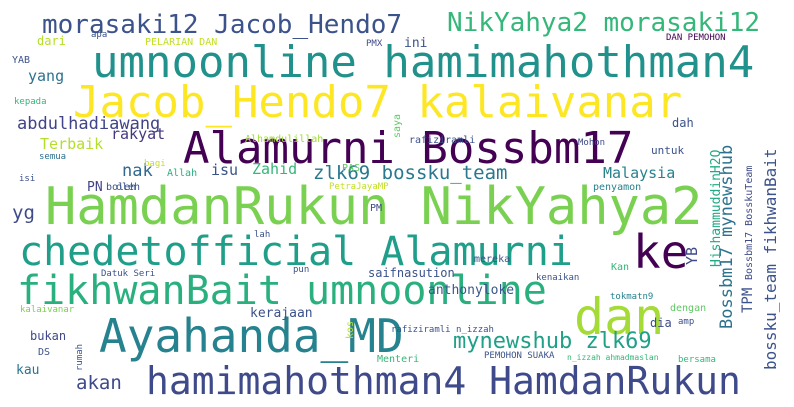 The image size is (794, 407). Describe the element at coordinates (52, 157) in the screenshot. I see `cloud-word: semua` at that location.